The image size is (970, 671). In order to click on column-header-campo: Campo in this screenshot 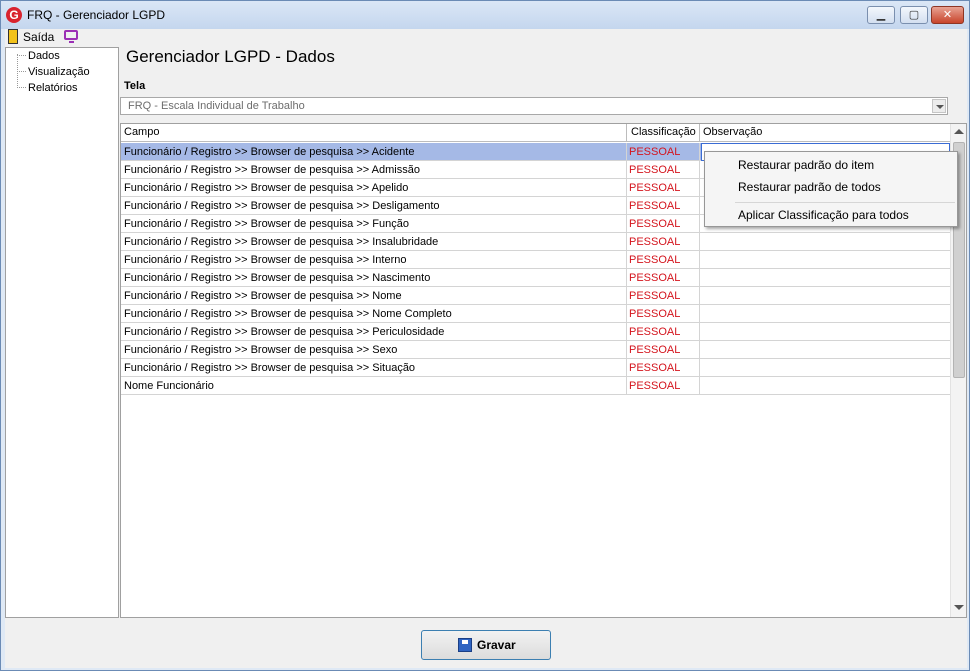, I will do `click(141, 132)`.